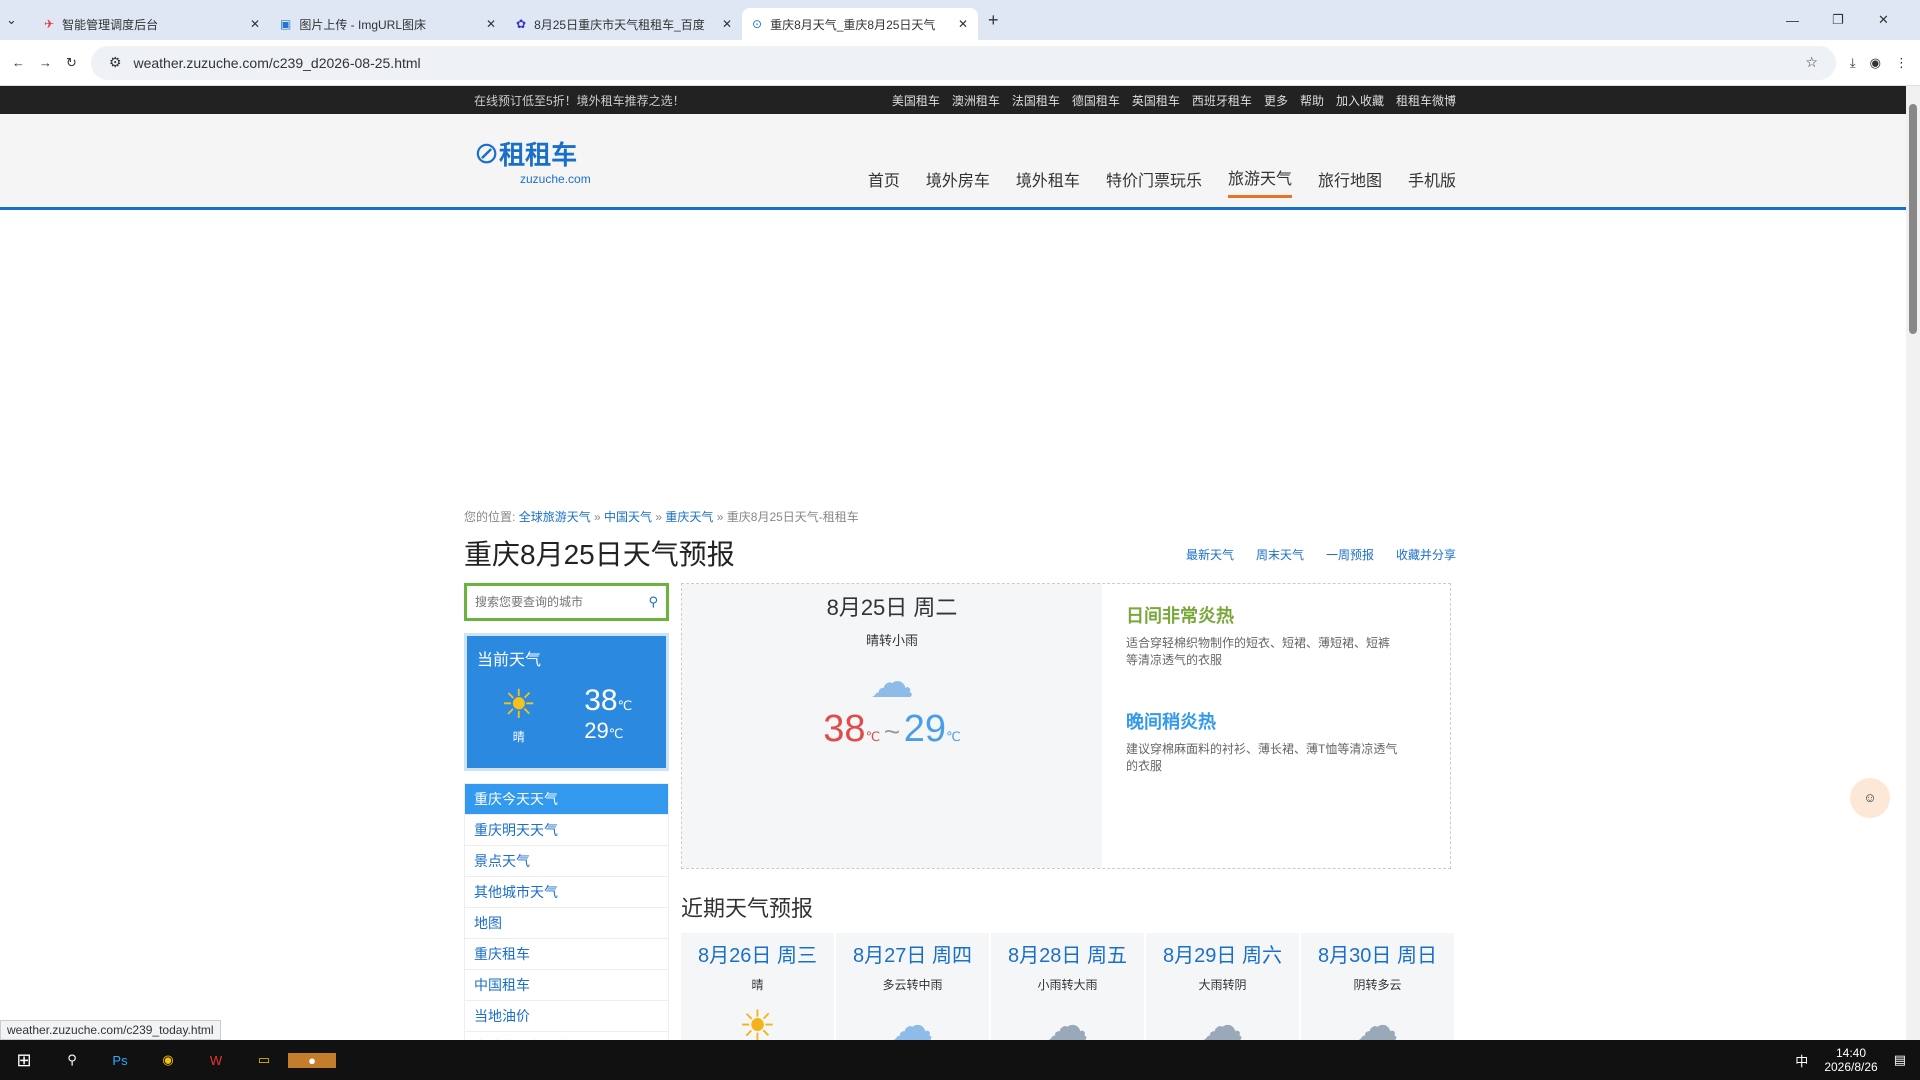  I want to click on clock-time: 14:40, so click(1850, 1053).